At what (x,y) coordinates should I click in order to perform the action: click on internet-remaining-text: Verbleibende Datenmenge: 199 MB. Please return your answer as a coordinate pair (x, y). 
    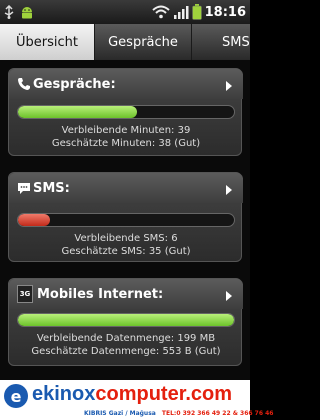
    Looking at the image, I should click on (126, 338).